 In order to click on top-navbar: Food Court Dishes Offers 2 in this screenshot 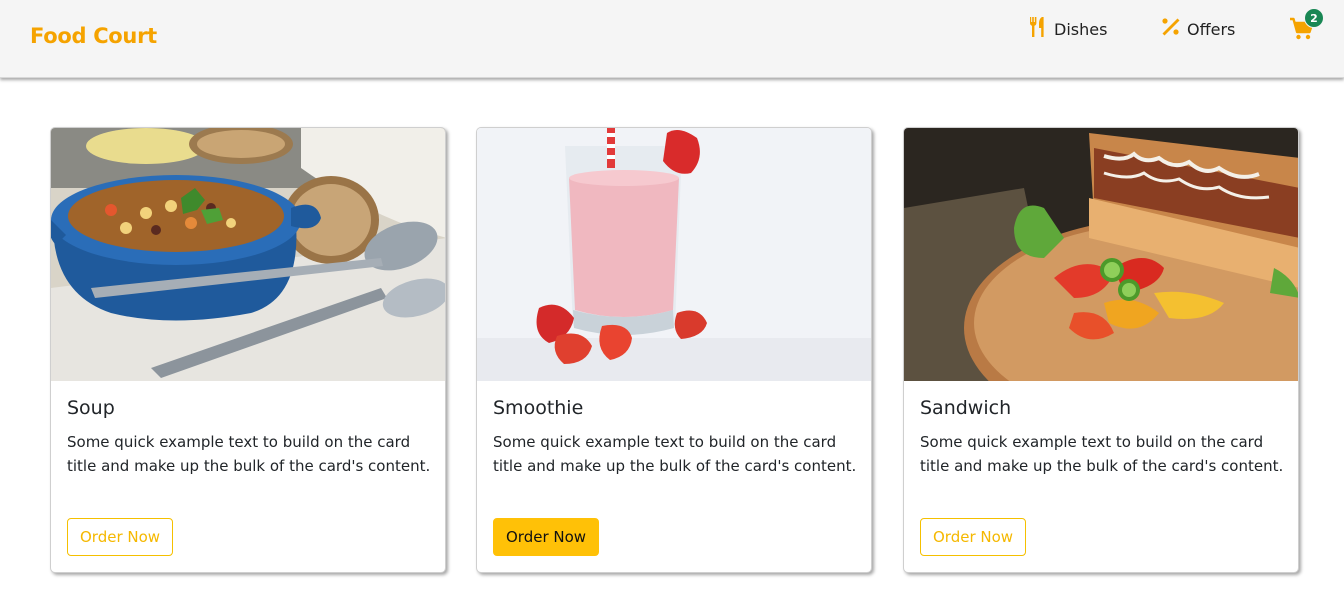, I will do `click(672, 39)`.